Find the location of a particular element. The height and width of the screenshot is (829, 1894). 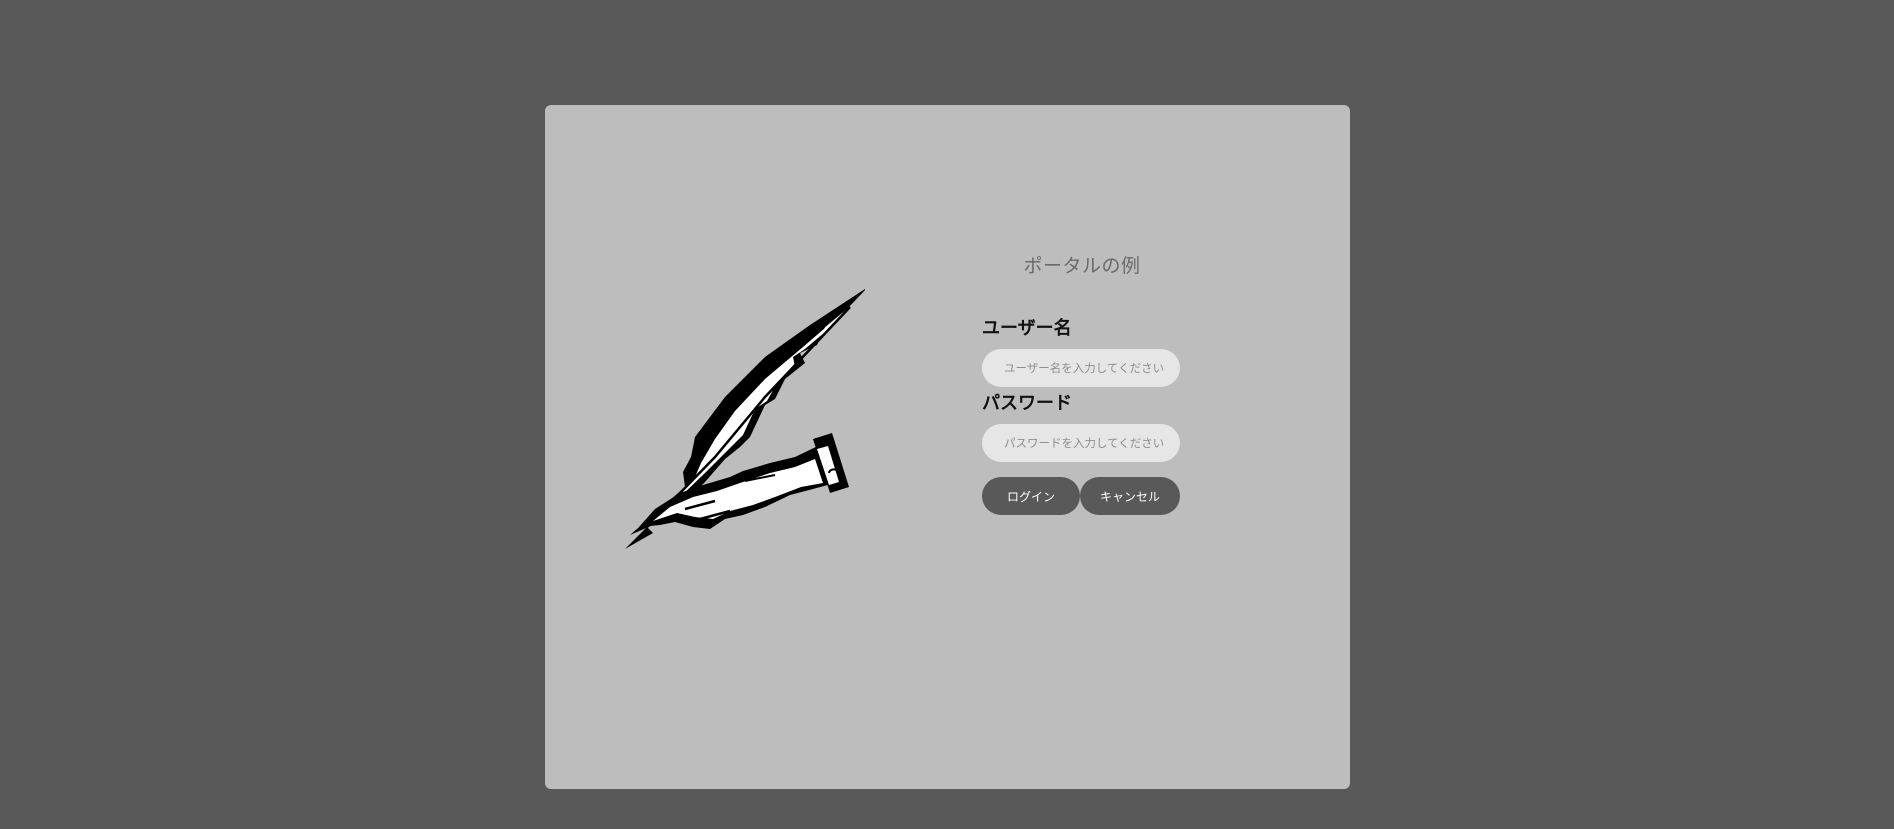

login-button: ログイン is located at coordinates (1031, 496).